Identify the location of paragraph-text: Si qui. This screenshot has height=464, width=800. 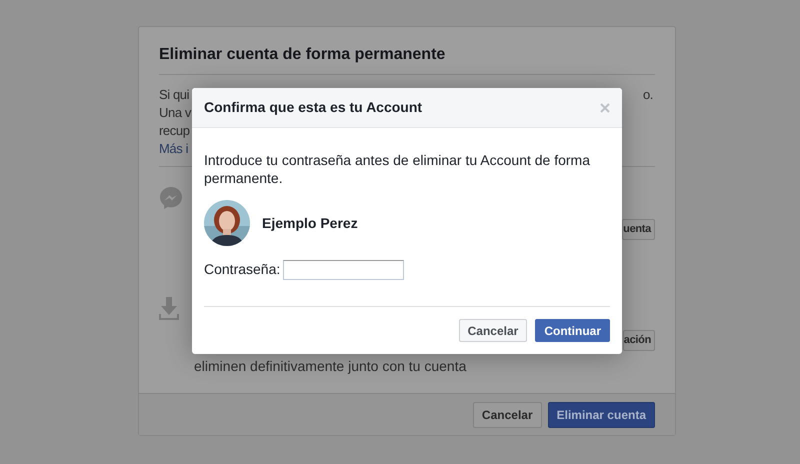
(174, 95).